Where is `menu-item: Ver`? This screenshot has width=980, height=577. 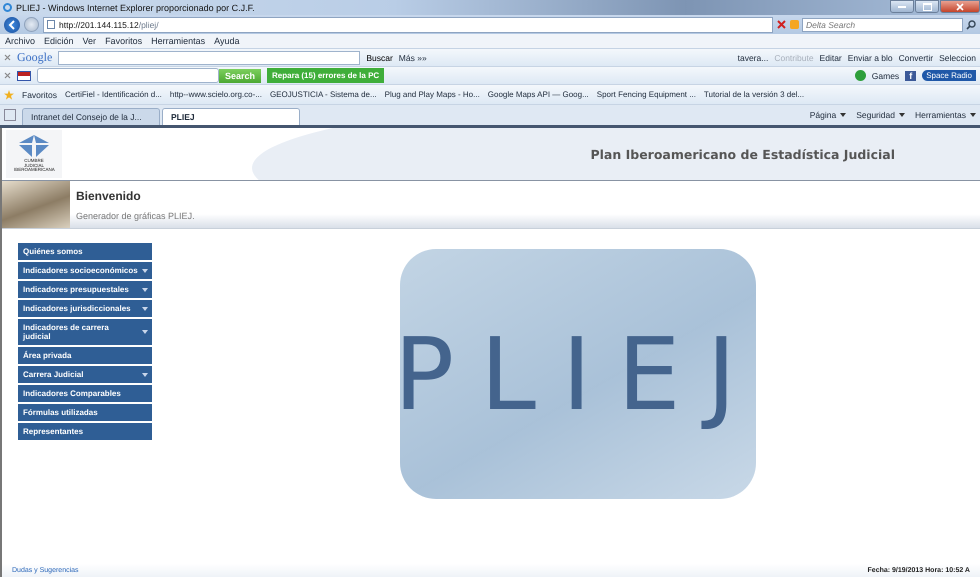
menu-item: Ver is located at coordinates (89, 41).